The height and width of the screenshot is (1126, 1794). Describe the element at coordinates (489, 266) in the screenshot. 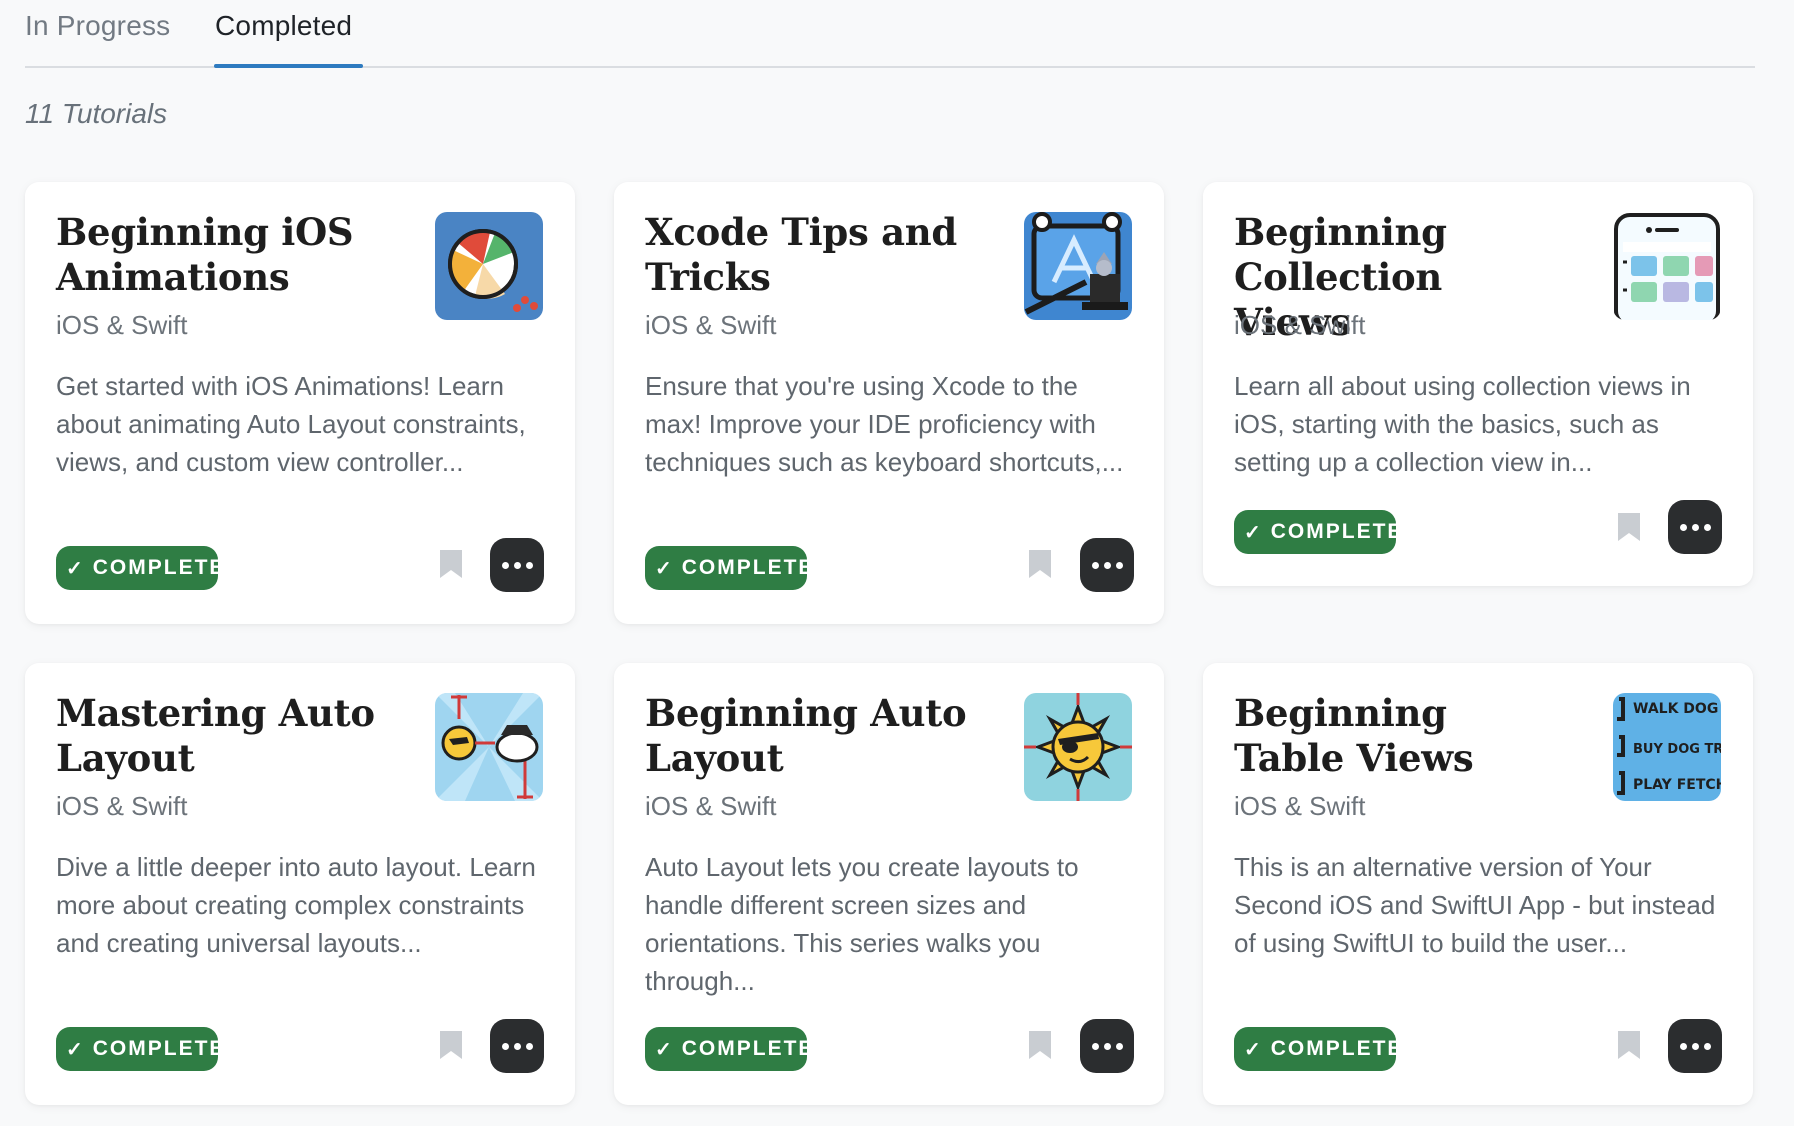

I see `beach-ball-icon` at that location.